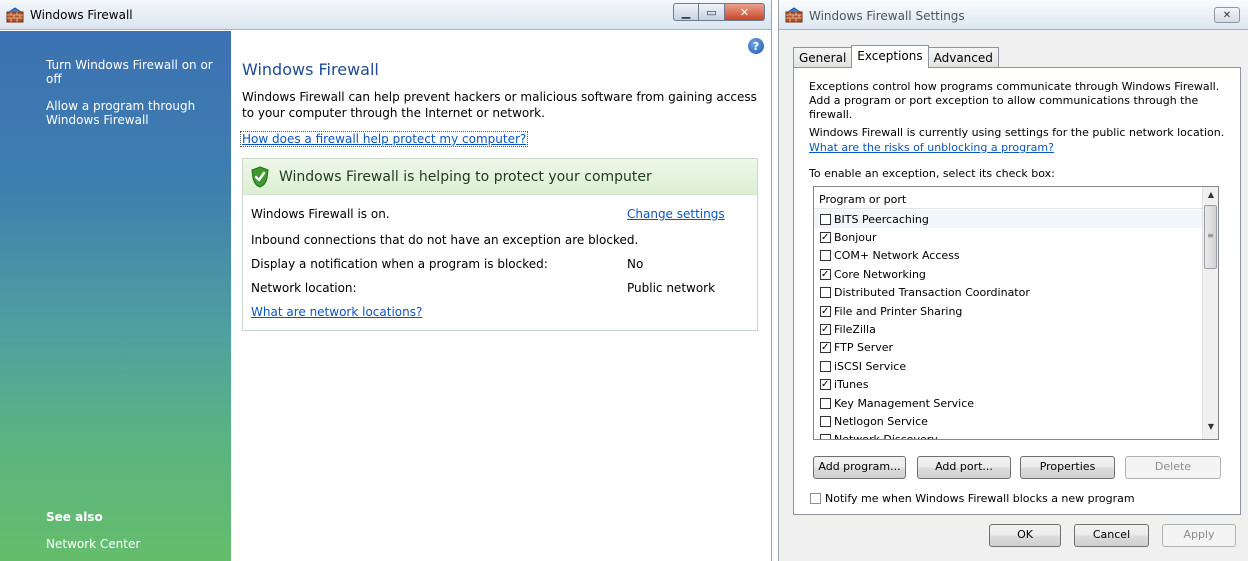  I want to click on title-bar: Windows Firewall ▁ ▭ ✕, so click(385, 15).